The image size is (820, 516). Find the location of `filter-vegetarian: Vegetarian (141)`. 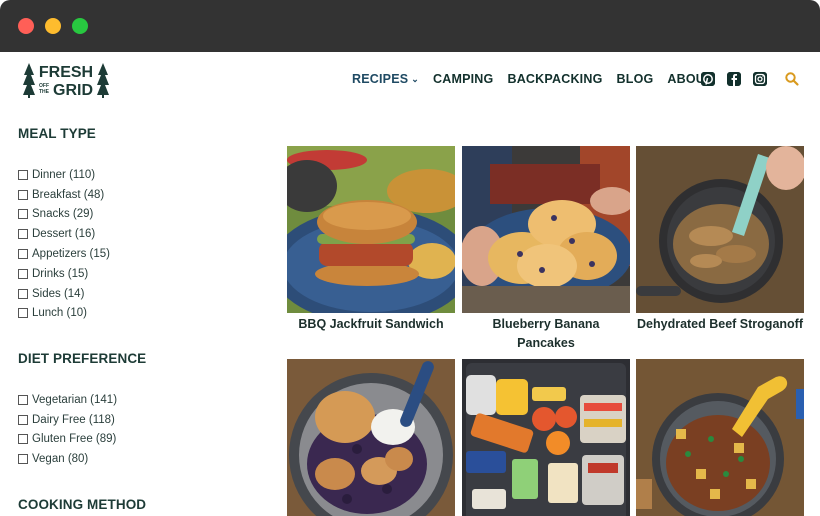

filter-vegetarian: Vegetarian (141) is located at coordinates (67, 400).